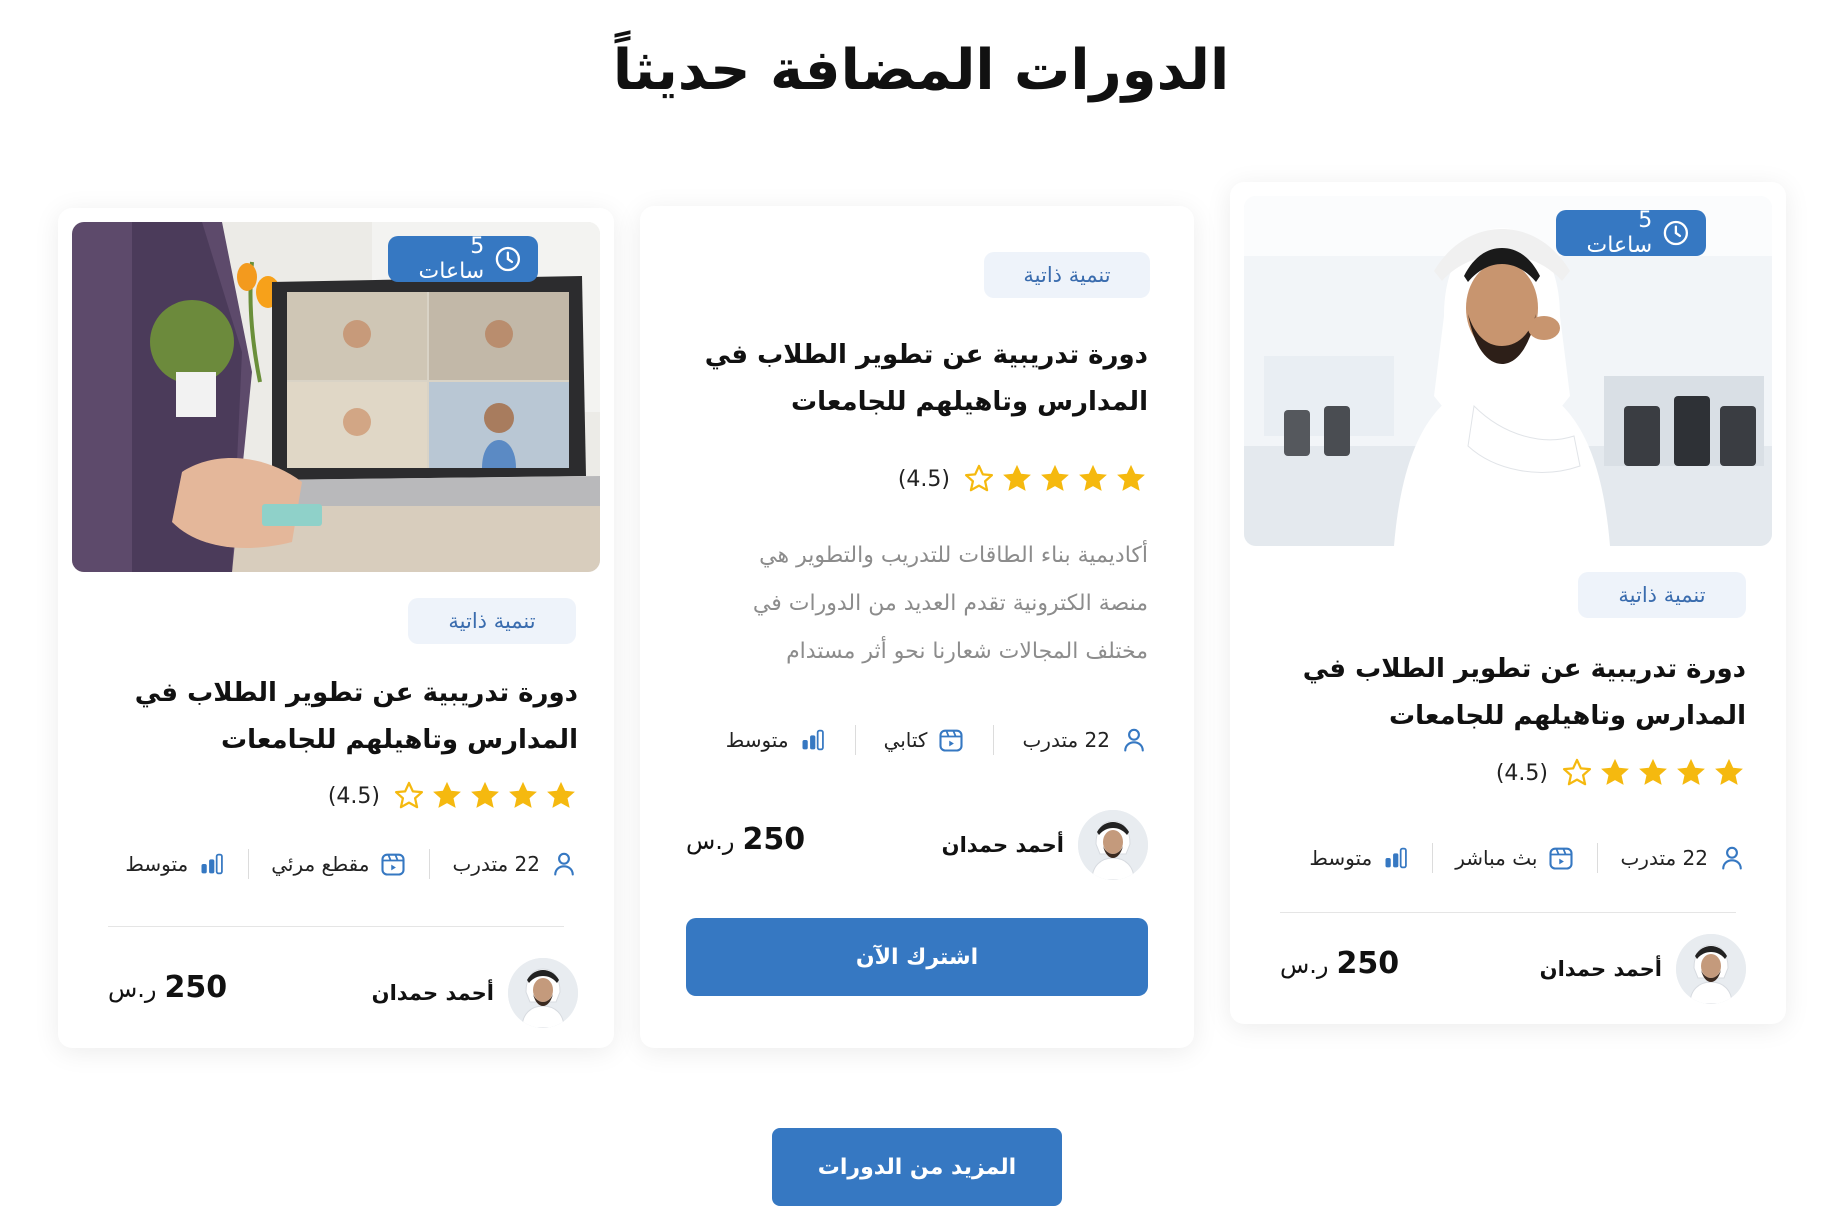 This screenshot has height=1230, width=1842. I want to click on more-courses-button: المزيد من الدورات, so click(917, 1167).